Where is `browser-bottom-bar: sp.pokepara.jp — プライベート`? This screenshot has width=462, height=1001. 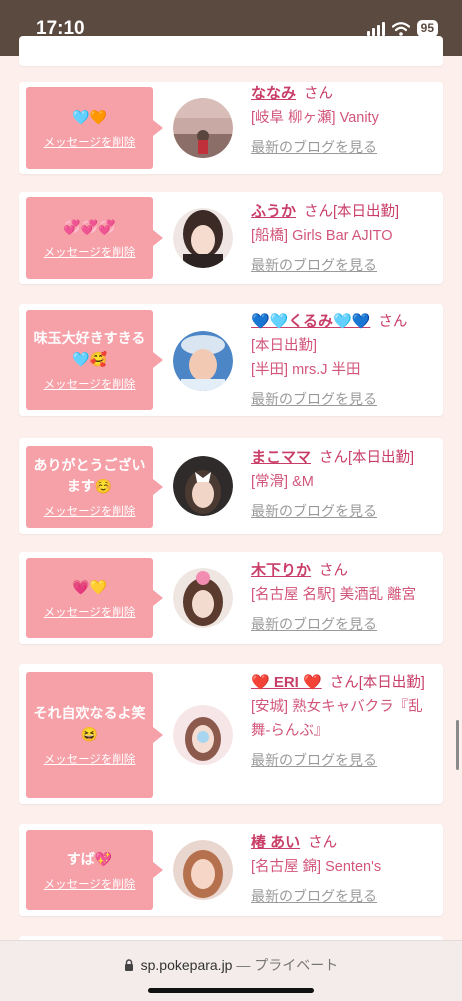
browser-bottom-bar: sp.pokepara.jp — プライベート is located at coordinates (231, 970).